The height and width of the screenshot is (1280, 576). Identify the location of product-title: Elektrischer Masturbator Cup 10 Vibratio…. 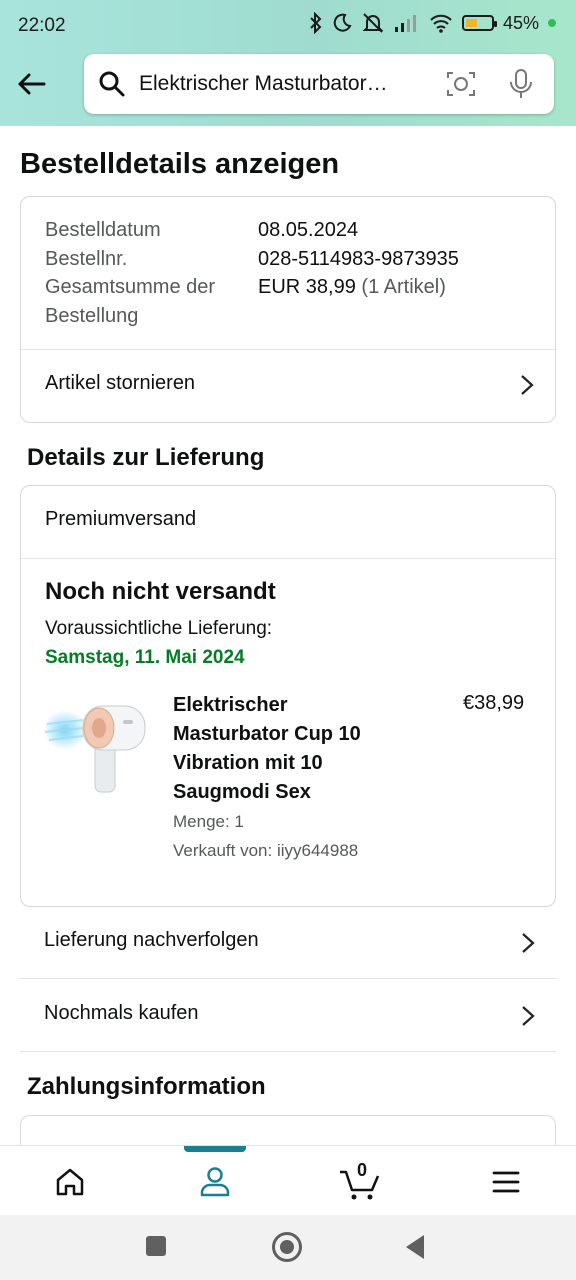
(293, 749).